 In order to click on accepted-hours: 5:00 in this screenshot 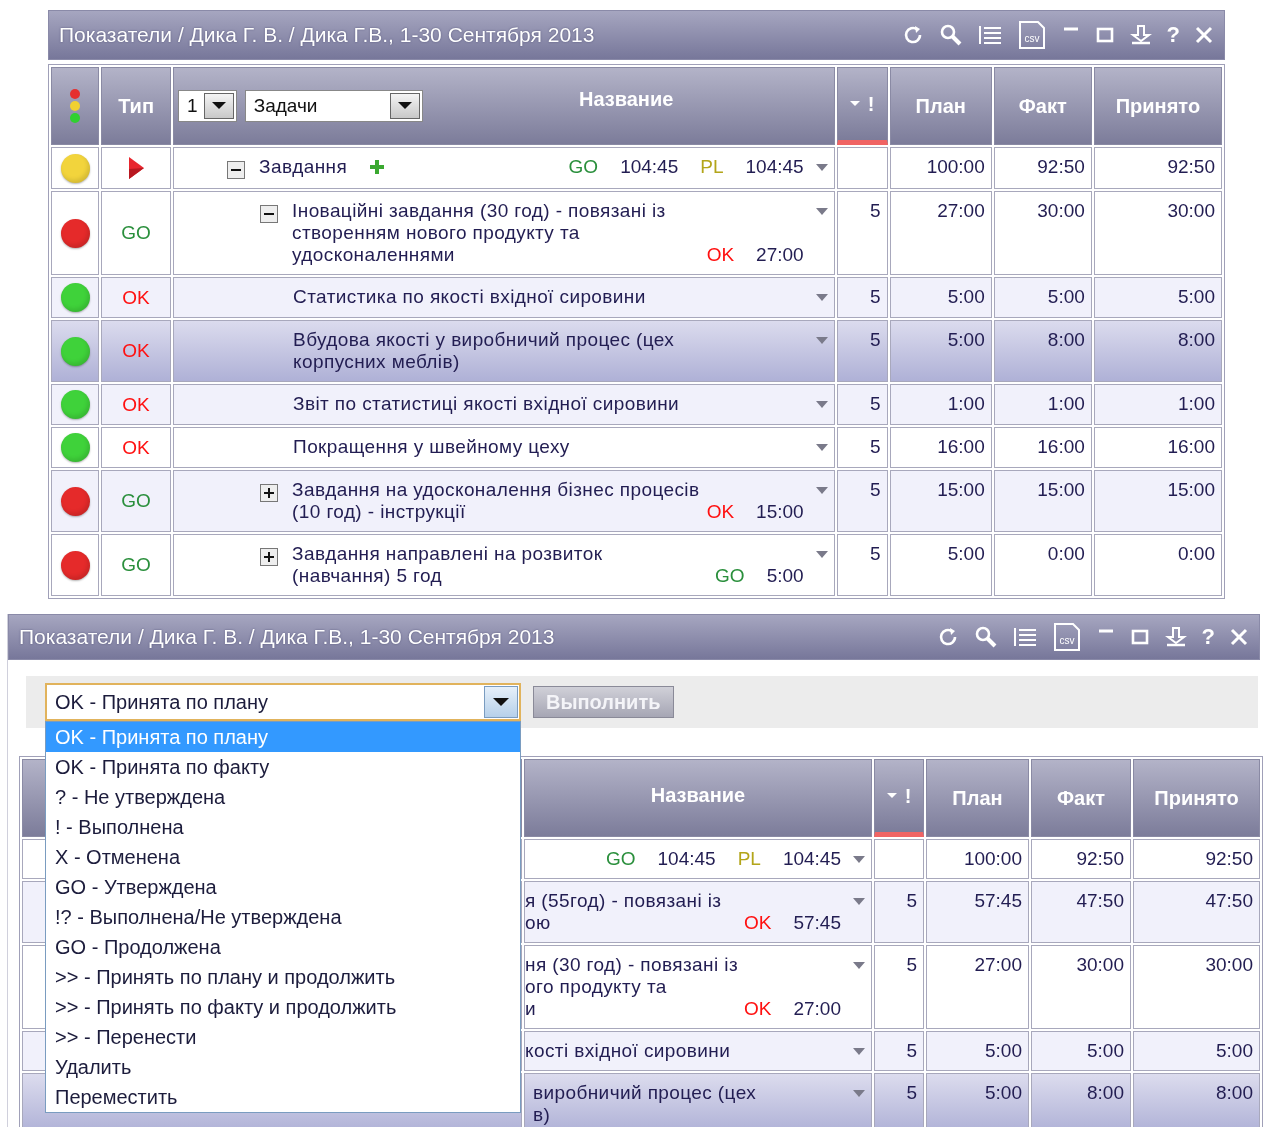, I will do `click(1157, 297)`.